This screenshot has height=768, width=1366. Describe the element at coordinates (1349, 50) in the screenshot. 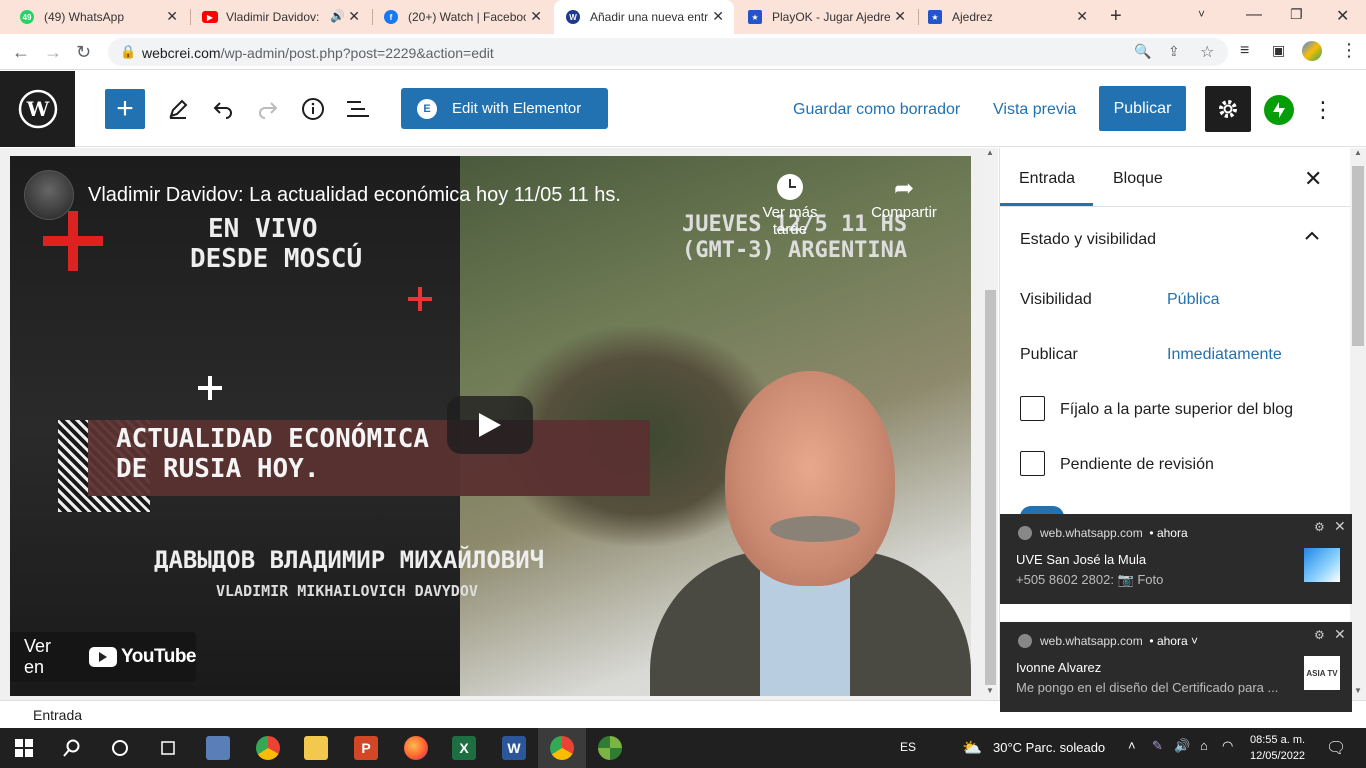

I see `browser-menu-icon: ⋮` at that location.